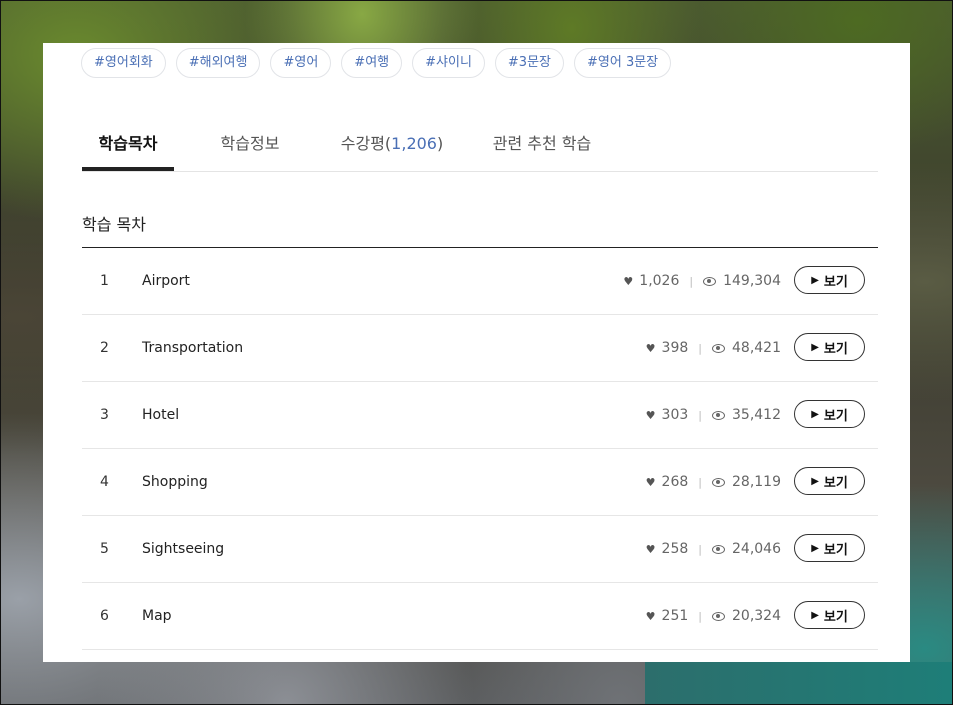  Describe the element at coordinates (799, 683) in the screenshot. I see `background-boat-edge` at that location.